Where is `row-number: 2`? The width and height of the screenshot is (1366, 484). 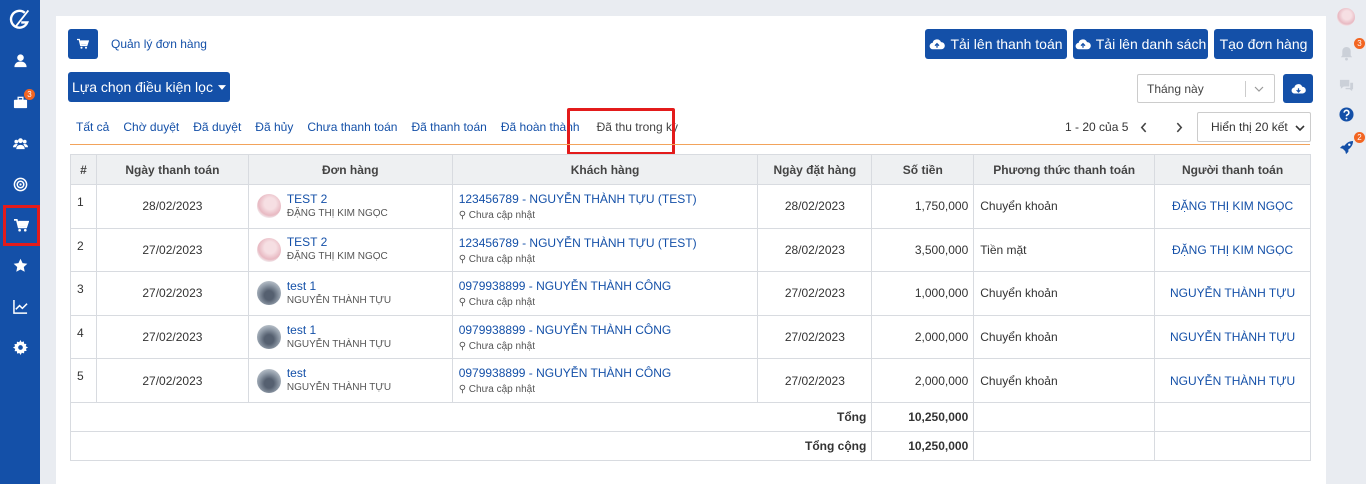 row-number: 2 is located at coordinates (83, 250).